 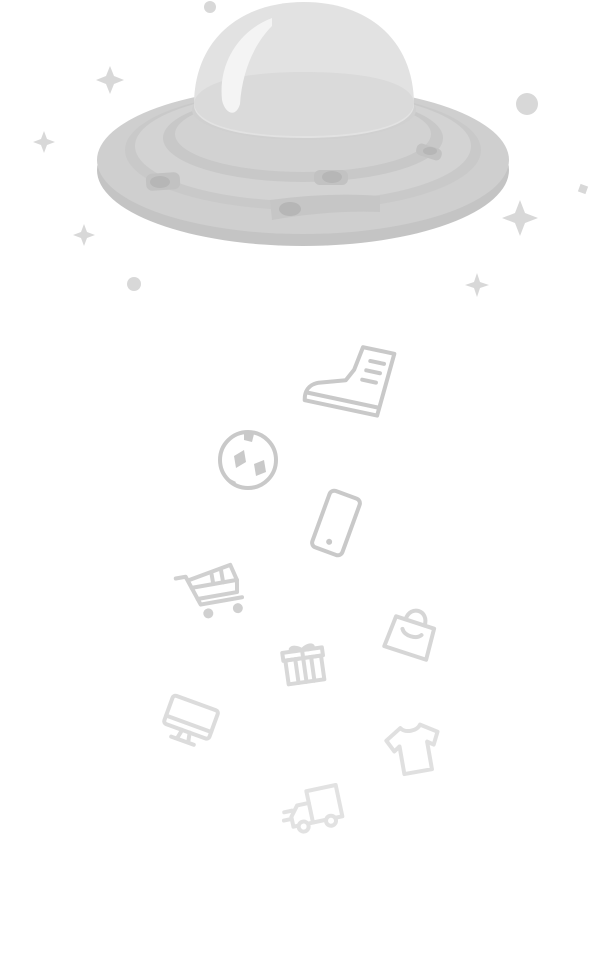 I want to click on shopping-cart-icon, so click(x=209, y=590).